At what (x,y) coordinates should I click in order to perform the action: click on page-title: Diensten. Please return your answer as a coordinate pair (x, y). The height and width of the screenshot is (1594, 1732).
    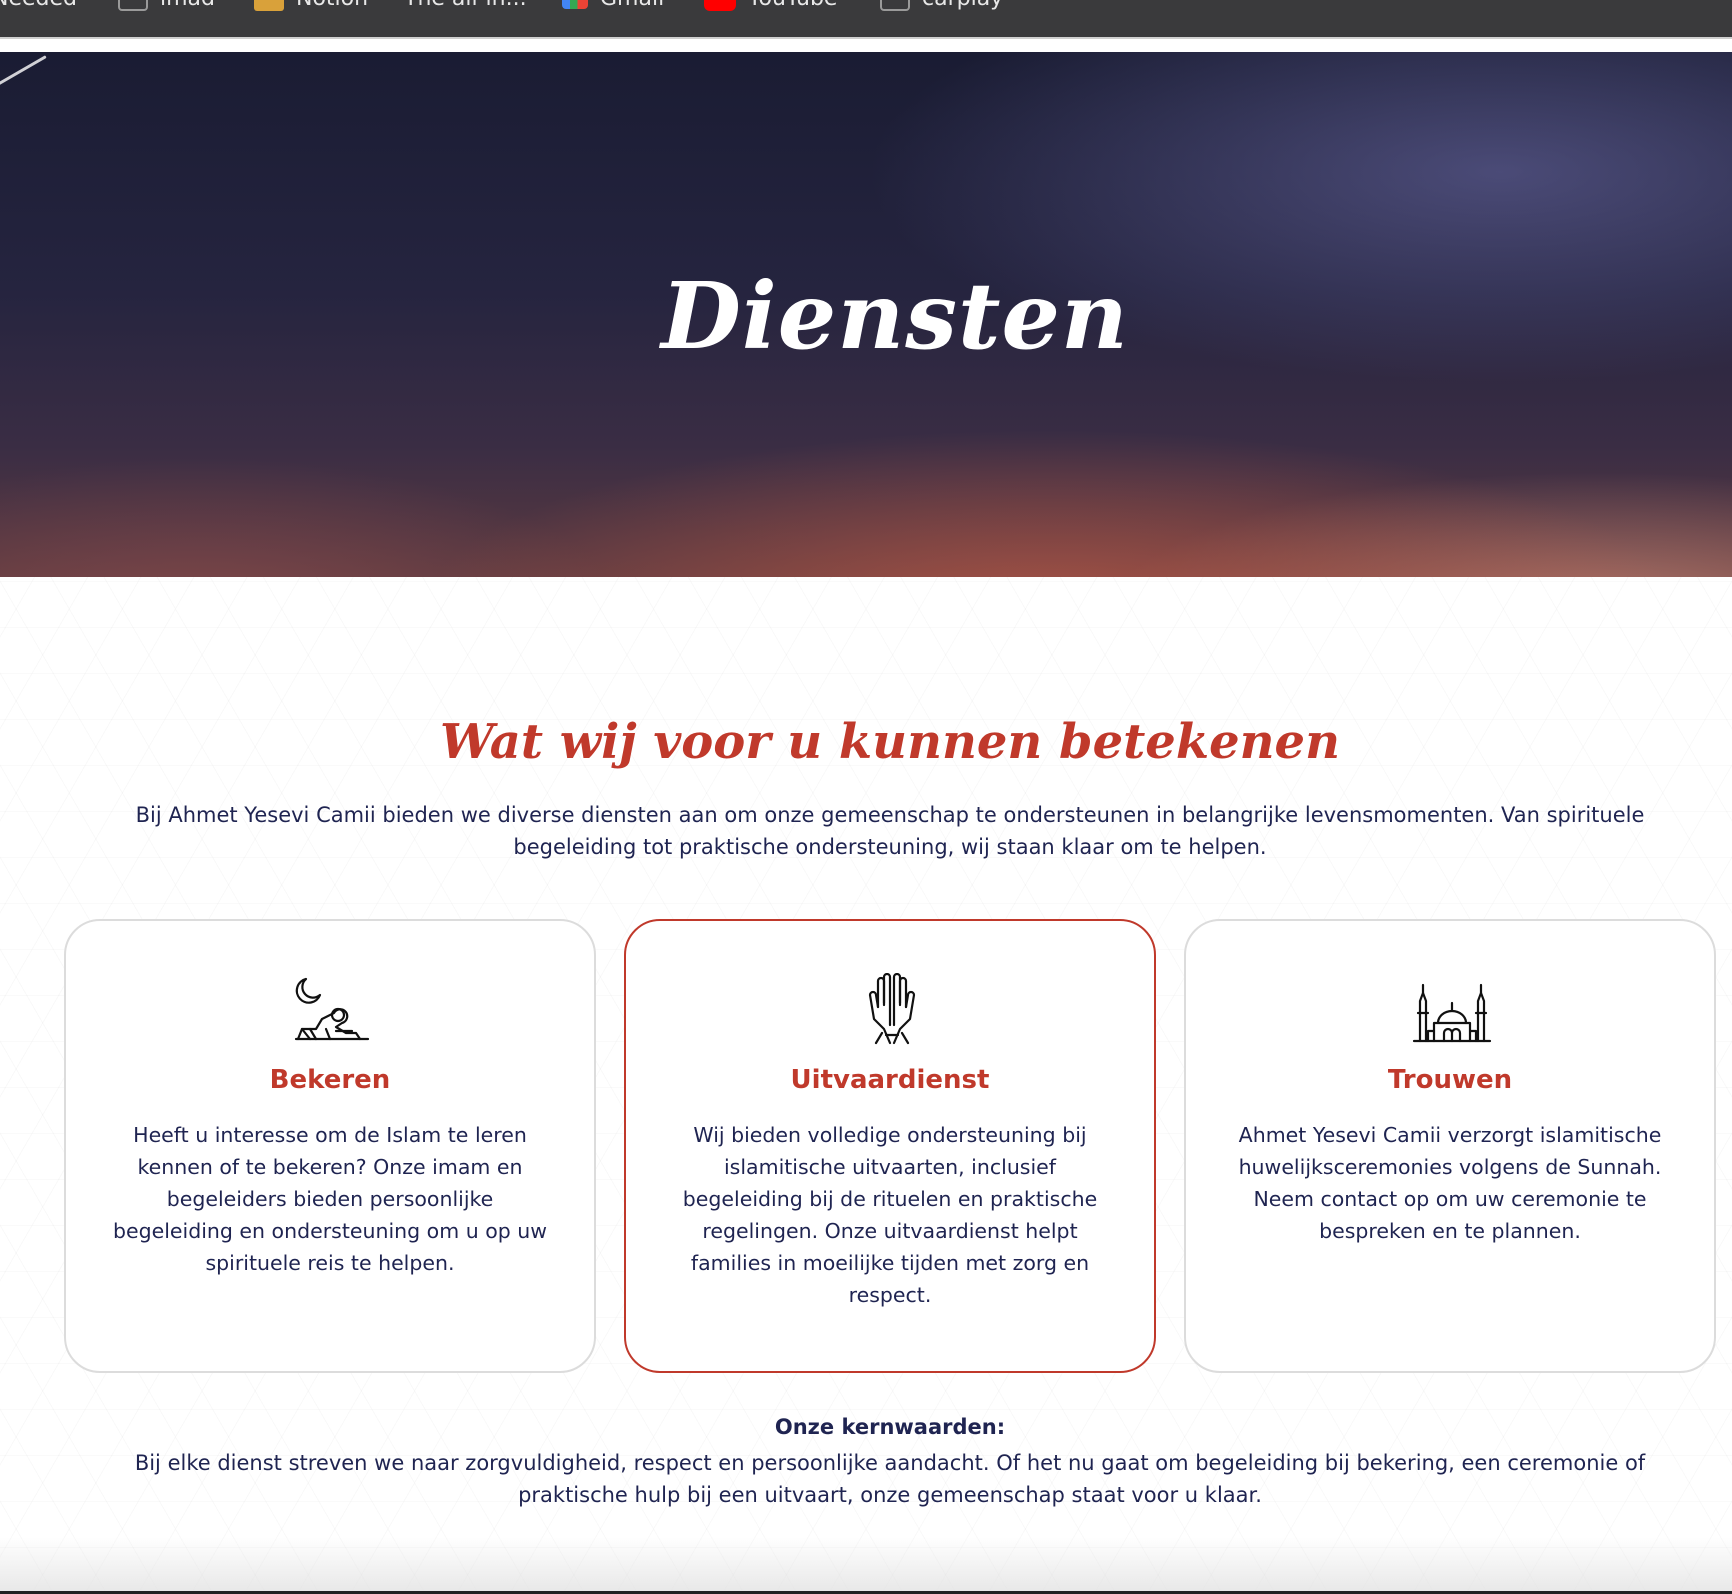
    Looking at the image, I should click on (895, 316).